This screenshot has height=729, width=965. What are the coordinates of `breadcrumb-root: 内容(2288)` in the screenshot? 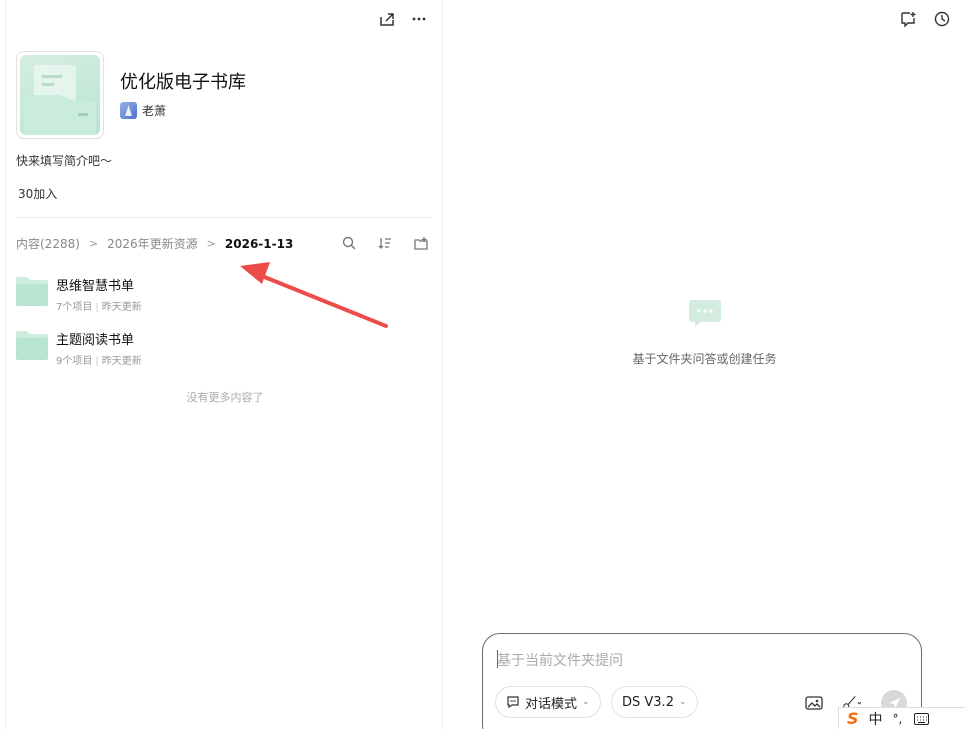 It's located at (48, 243).